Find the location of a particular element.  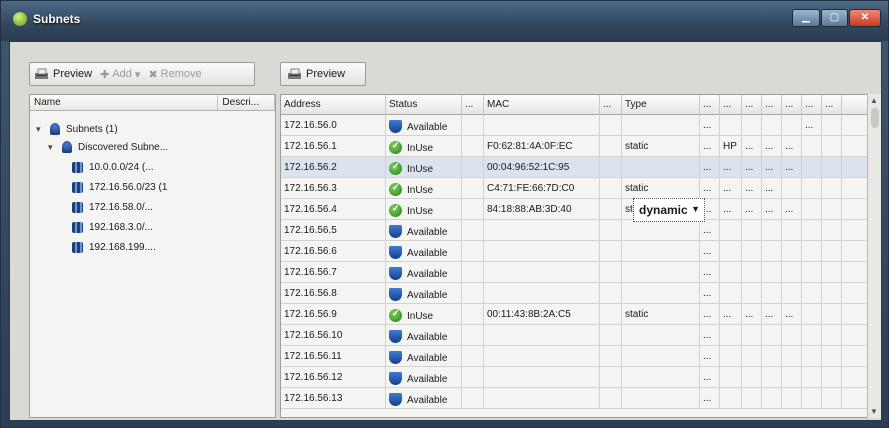

grid-toolbar: Preview is located at coordinates (323, 74).